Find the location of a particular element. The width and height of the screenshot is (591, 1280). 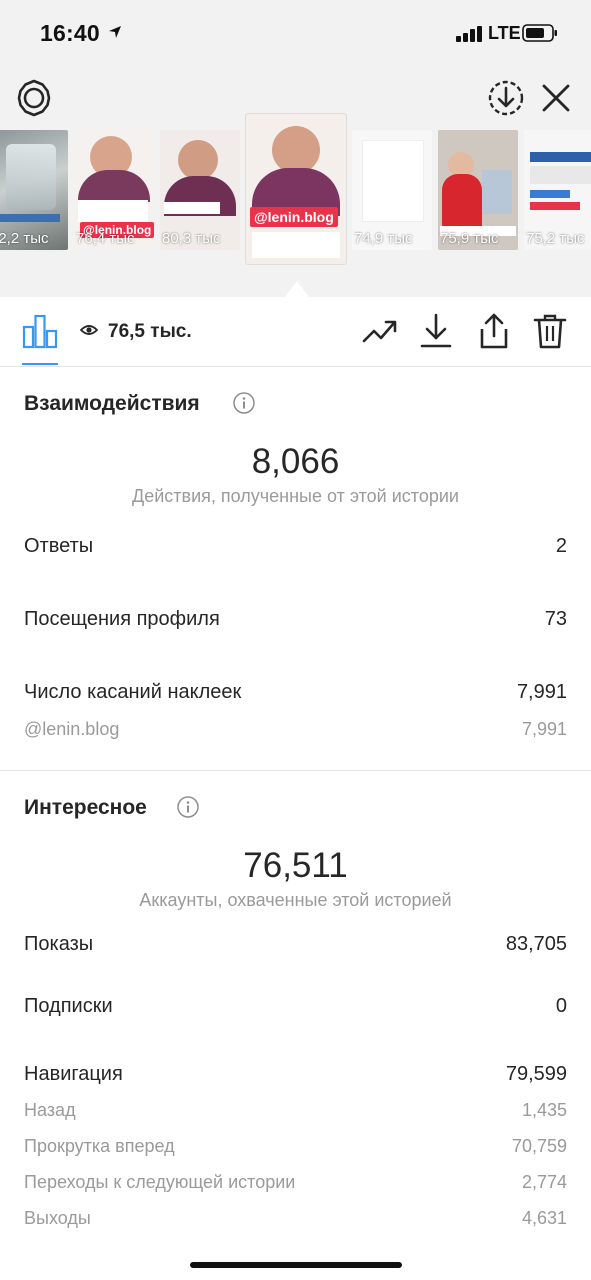

views-count: 76,5 тыс. is located at coordinates (150, 331).